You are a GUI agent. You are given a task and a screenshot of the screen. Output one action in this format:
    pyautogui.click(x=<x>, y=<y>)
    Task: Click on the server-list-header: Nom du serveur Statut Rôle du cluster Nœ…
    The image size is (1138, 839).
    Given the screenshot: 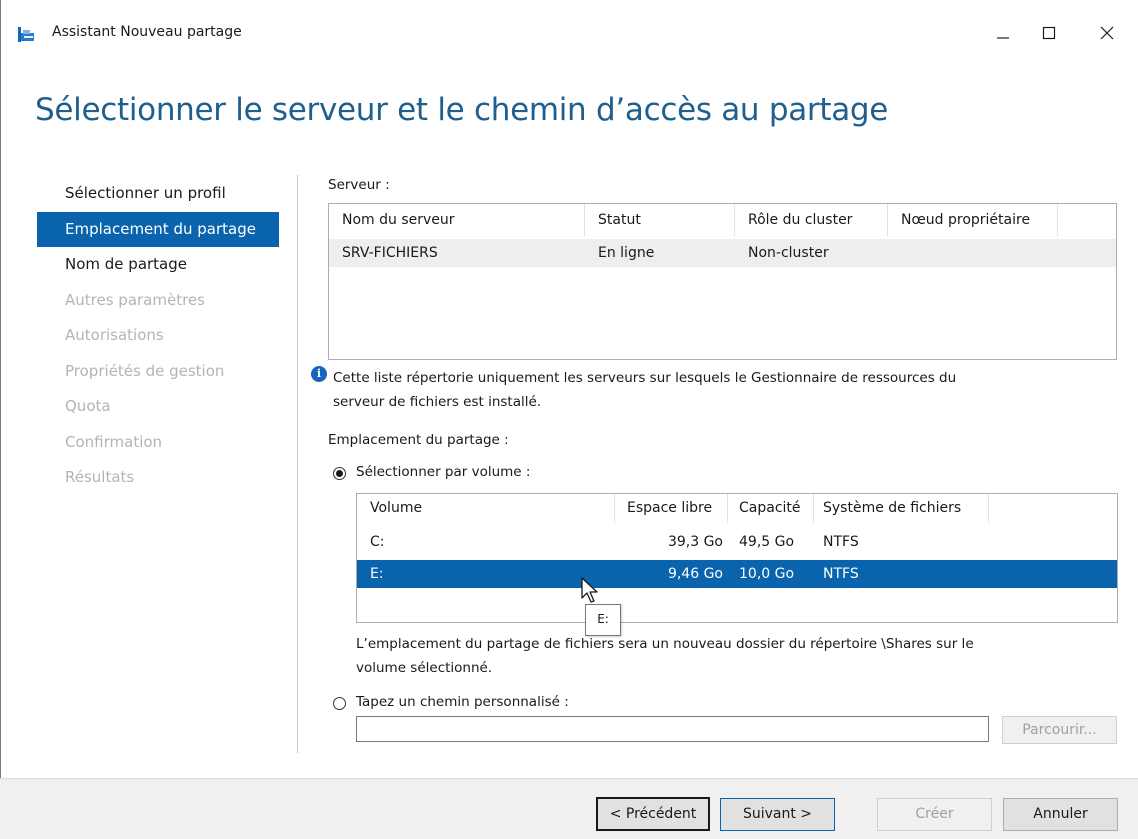 What is the action you would take?
    pyautogui.click(x=722, y=220)
    